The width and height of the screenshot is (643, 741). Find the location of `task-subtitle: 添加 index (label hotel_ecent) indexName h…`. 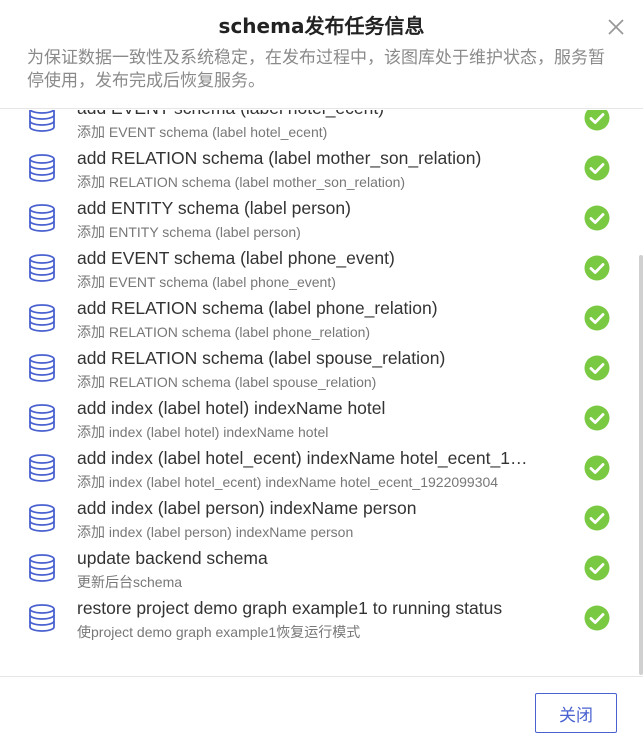

task-subtitle: 添加 index (label hotel_ecent) indexName h… is located at coordinates (288, 482).